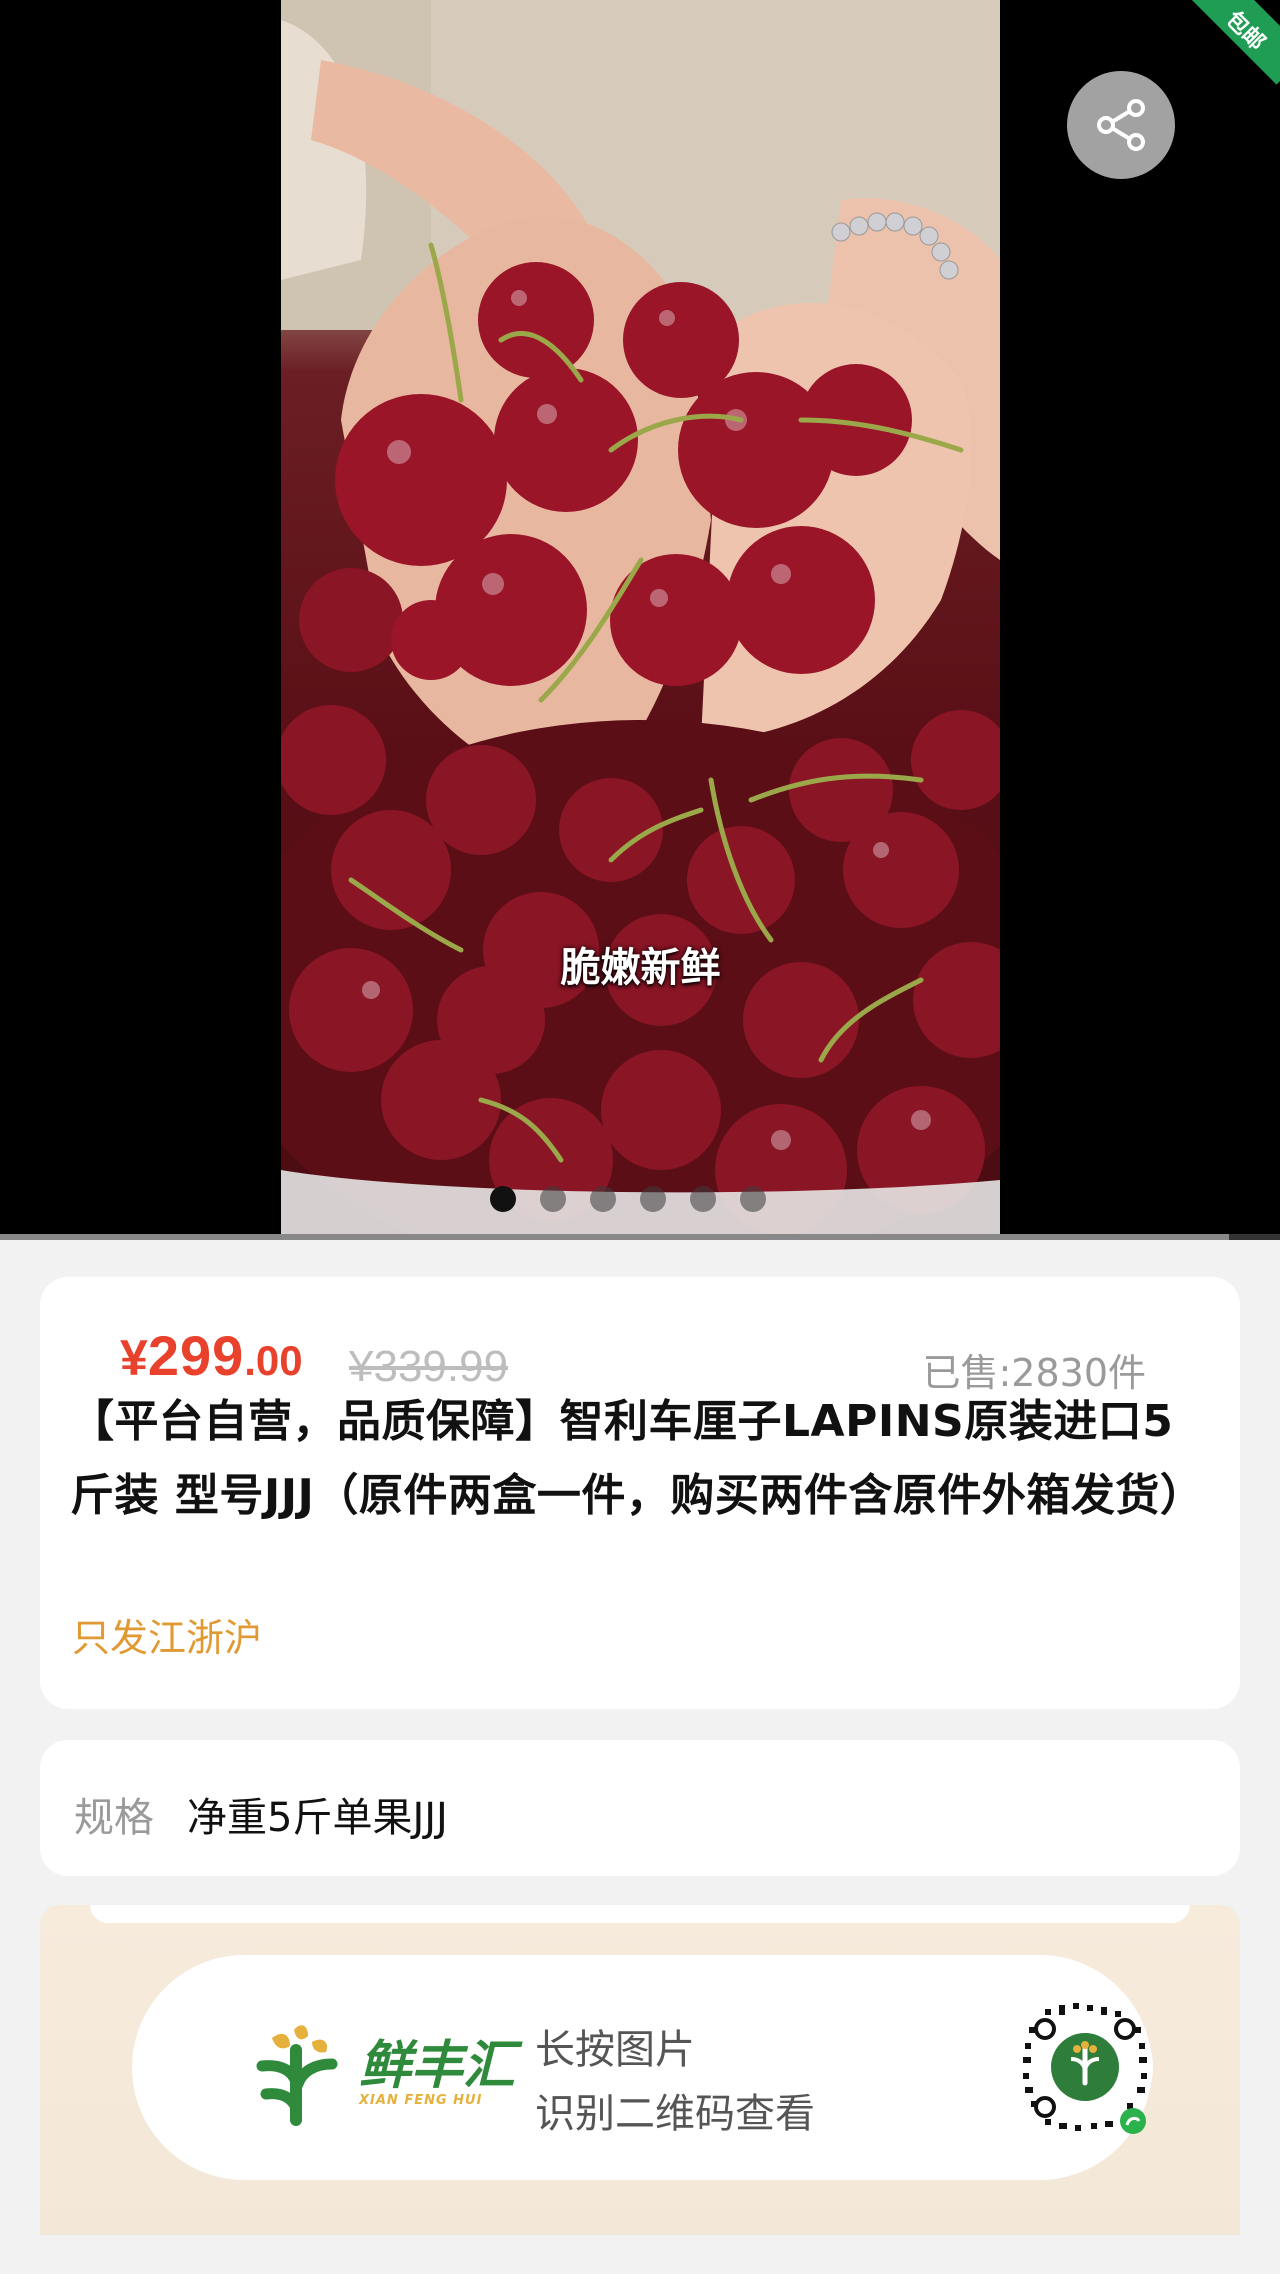  I want to click on price-row: ¥299.00 ¥339.99 已售:2830件, so click(634, 1350).